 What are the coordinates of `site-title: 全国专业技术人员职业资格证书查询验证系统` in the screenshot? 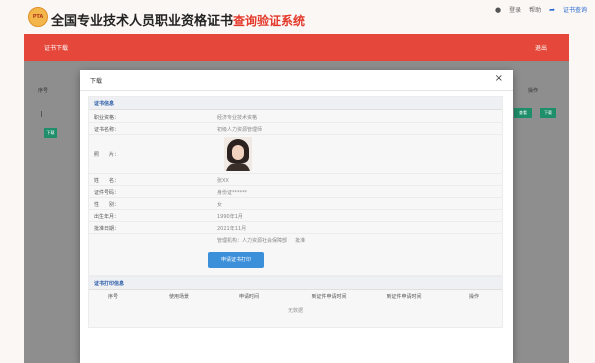 It's located at (178, 19).